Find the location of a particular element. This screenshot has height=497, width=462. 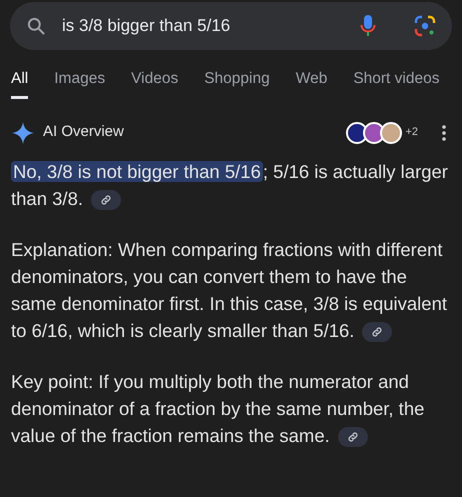

search-icon is located at coordinates (36, 26).